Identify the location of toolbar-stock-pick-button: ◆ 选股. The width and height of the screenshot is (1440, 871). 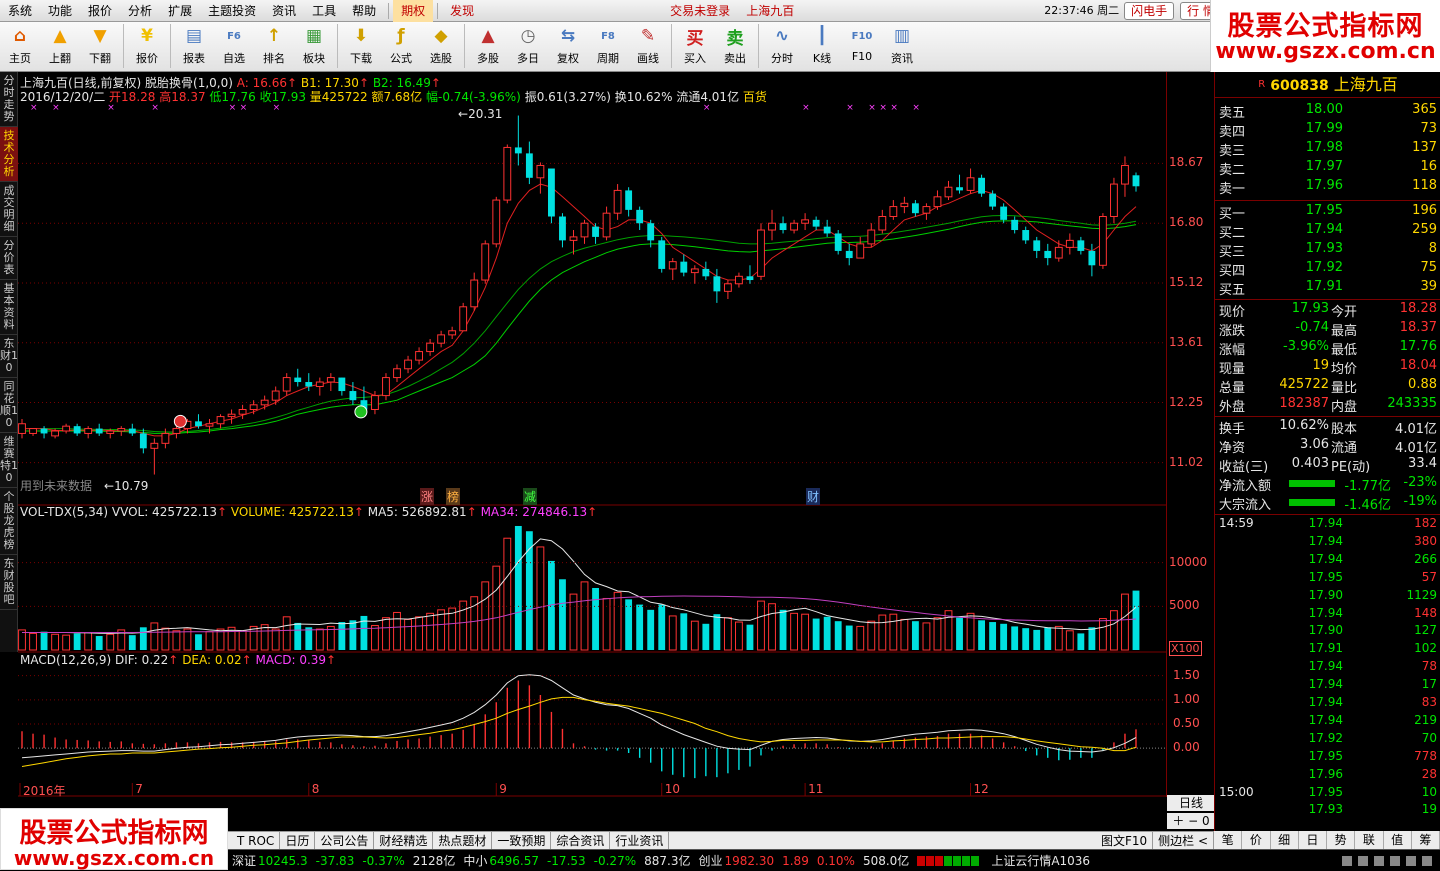
(441, 47).